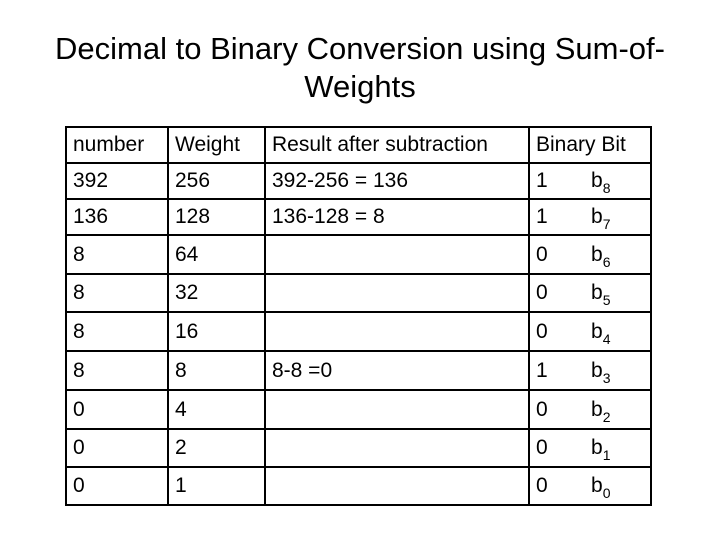 The height and width of the screenshot is (540, 720). Describe the element at coordinates (397, 370) in the screenshot. I see `cell-result: 8-8 =0` at that location.